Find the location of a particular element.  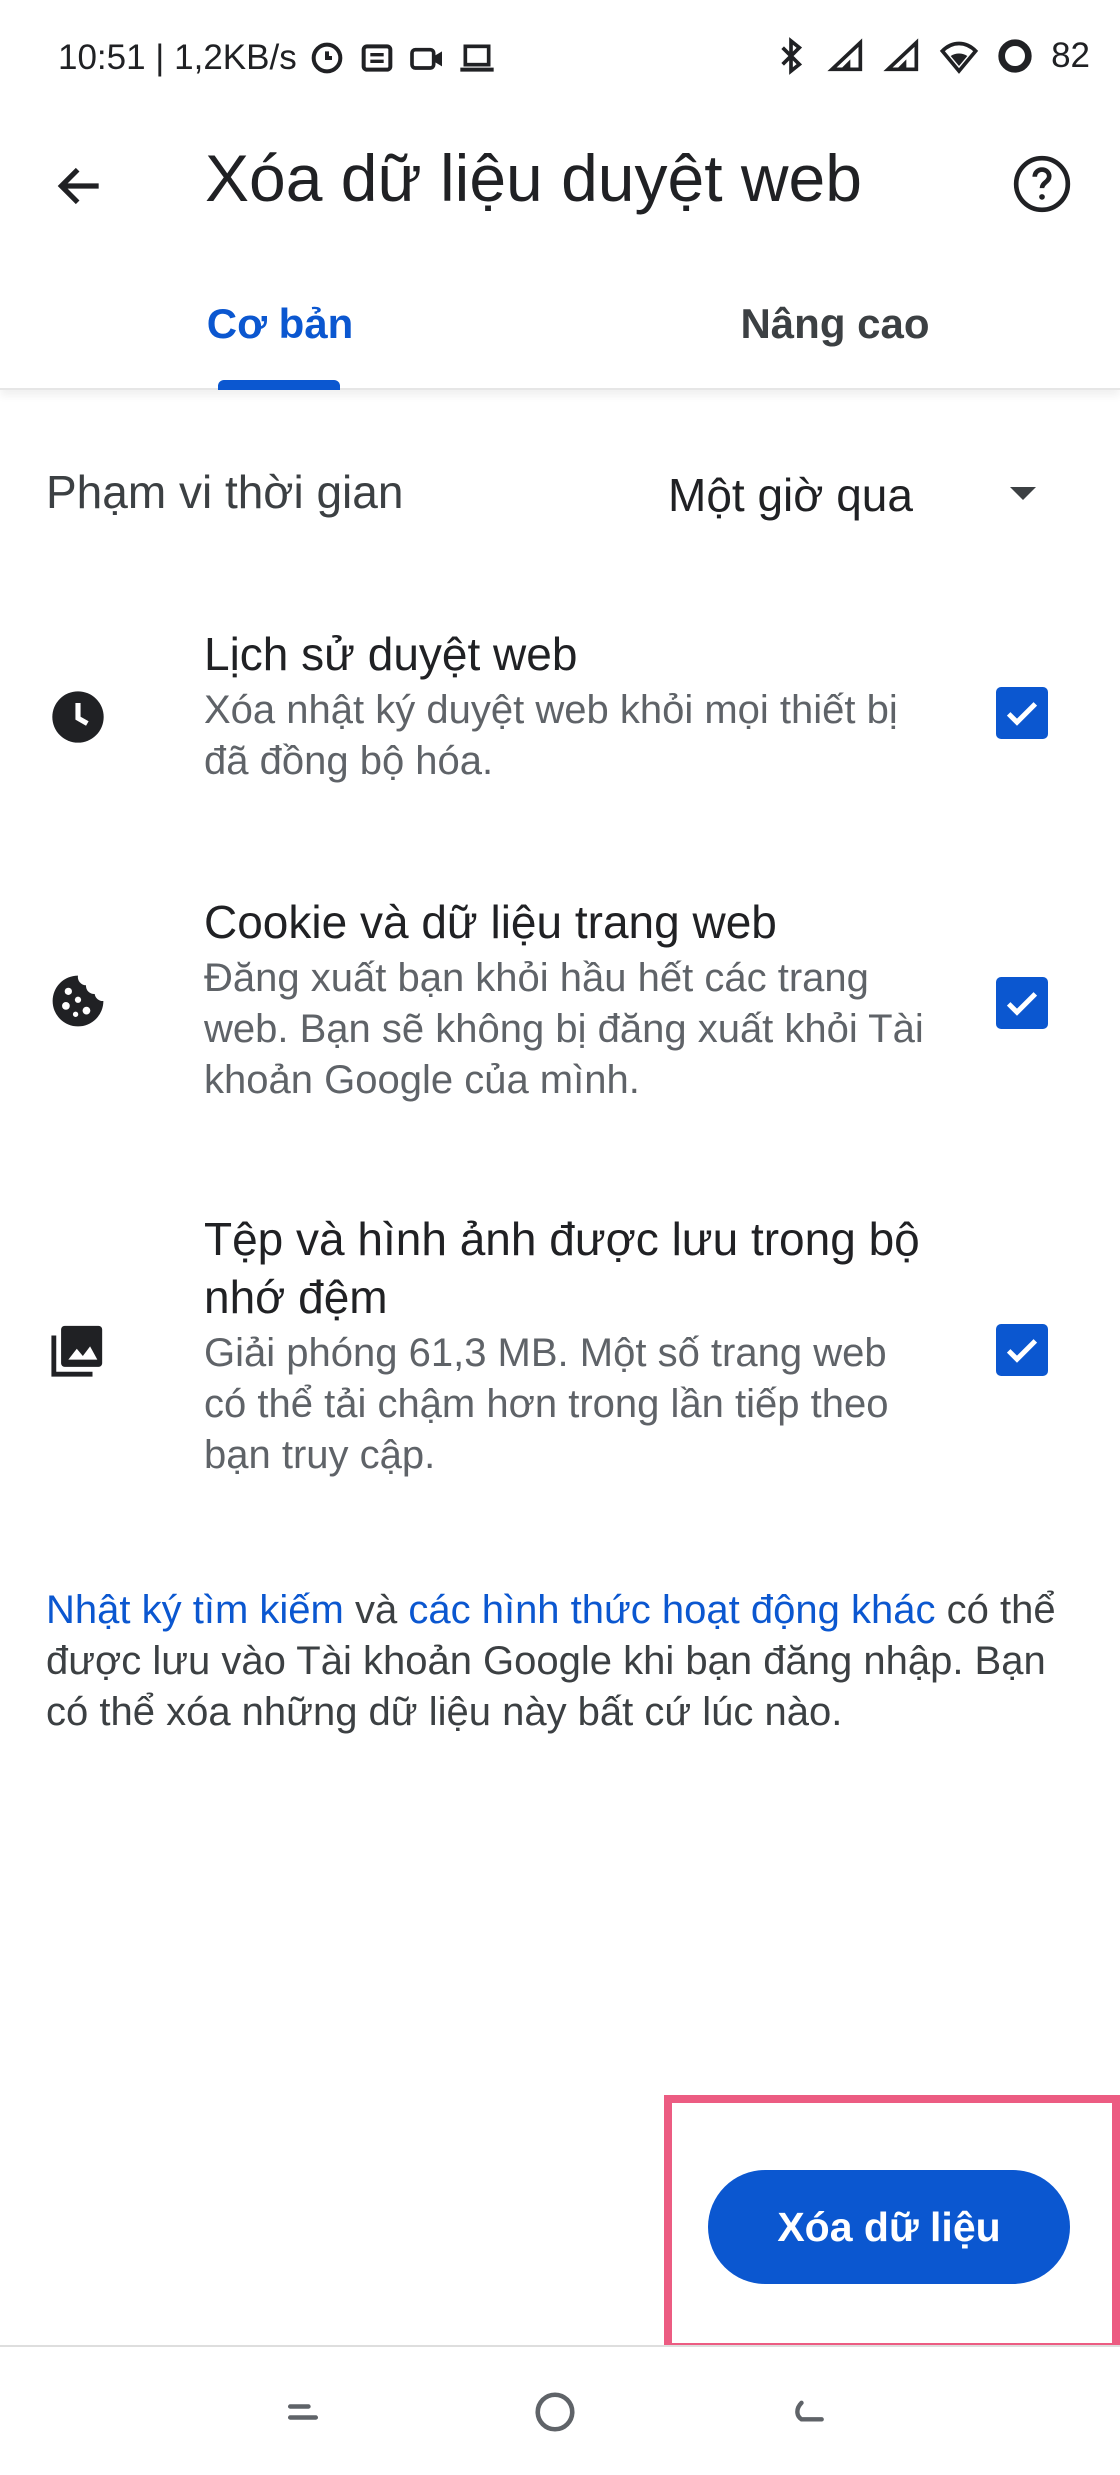

arrow-back-icon is located at coordinates (78, 186).